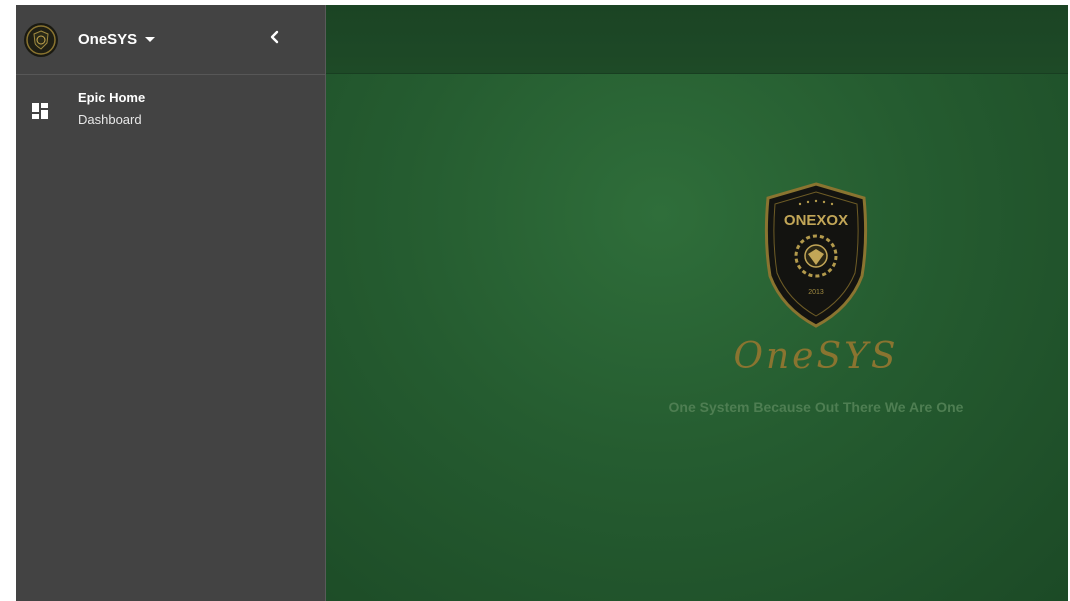  What do you see at coordinates (816, 292) in the screenshot?
I see `crest-year: 2013` at bounding box center [816, 292].